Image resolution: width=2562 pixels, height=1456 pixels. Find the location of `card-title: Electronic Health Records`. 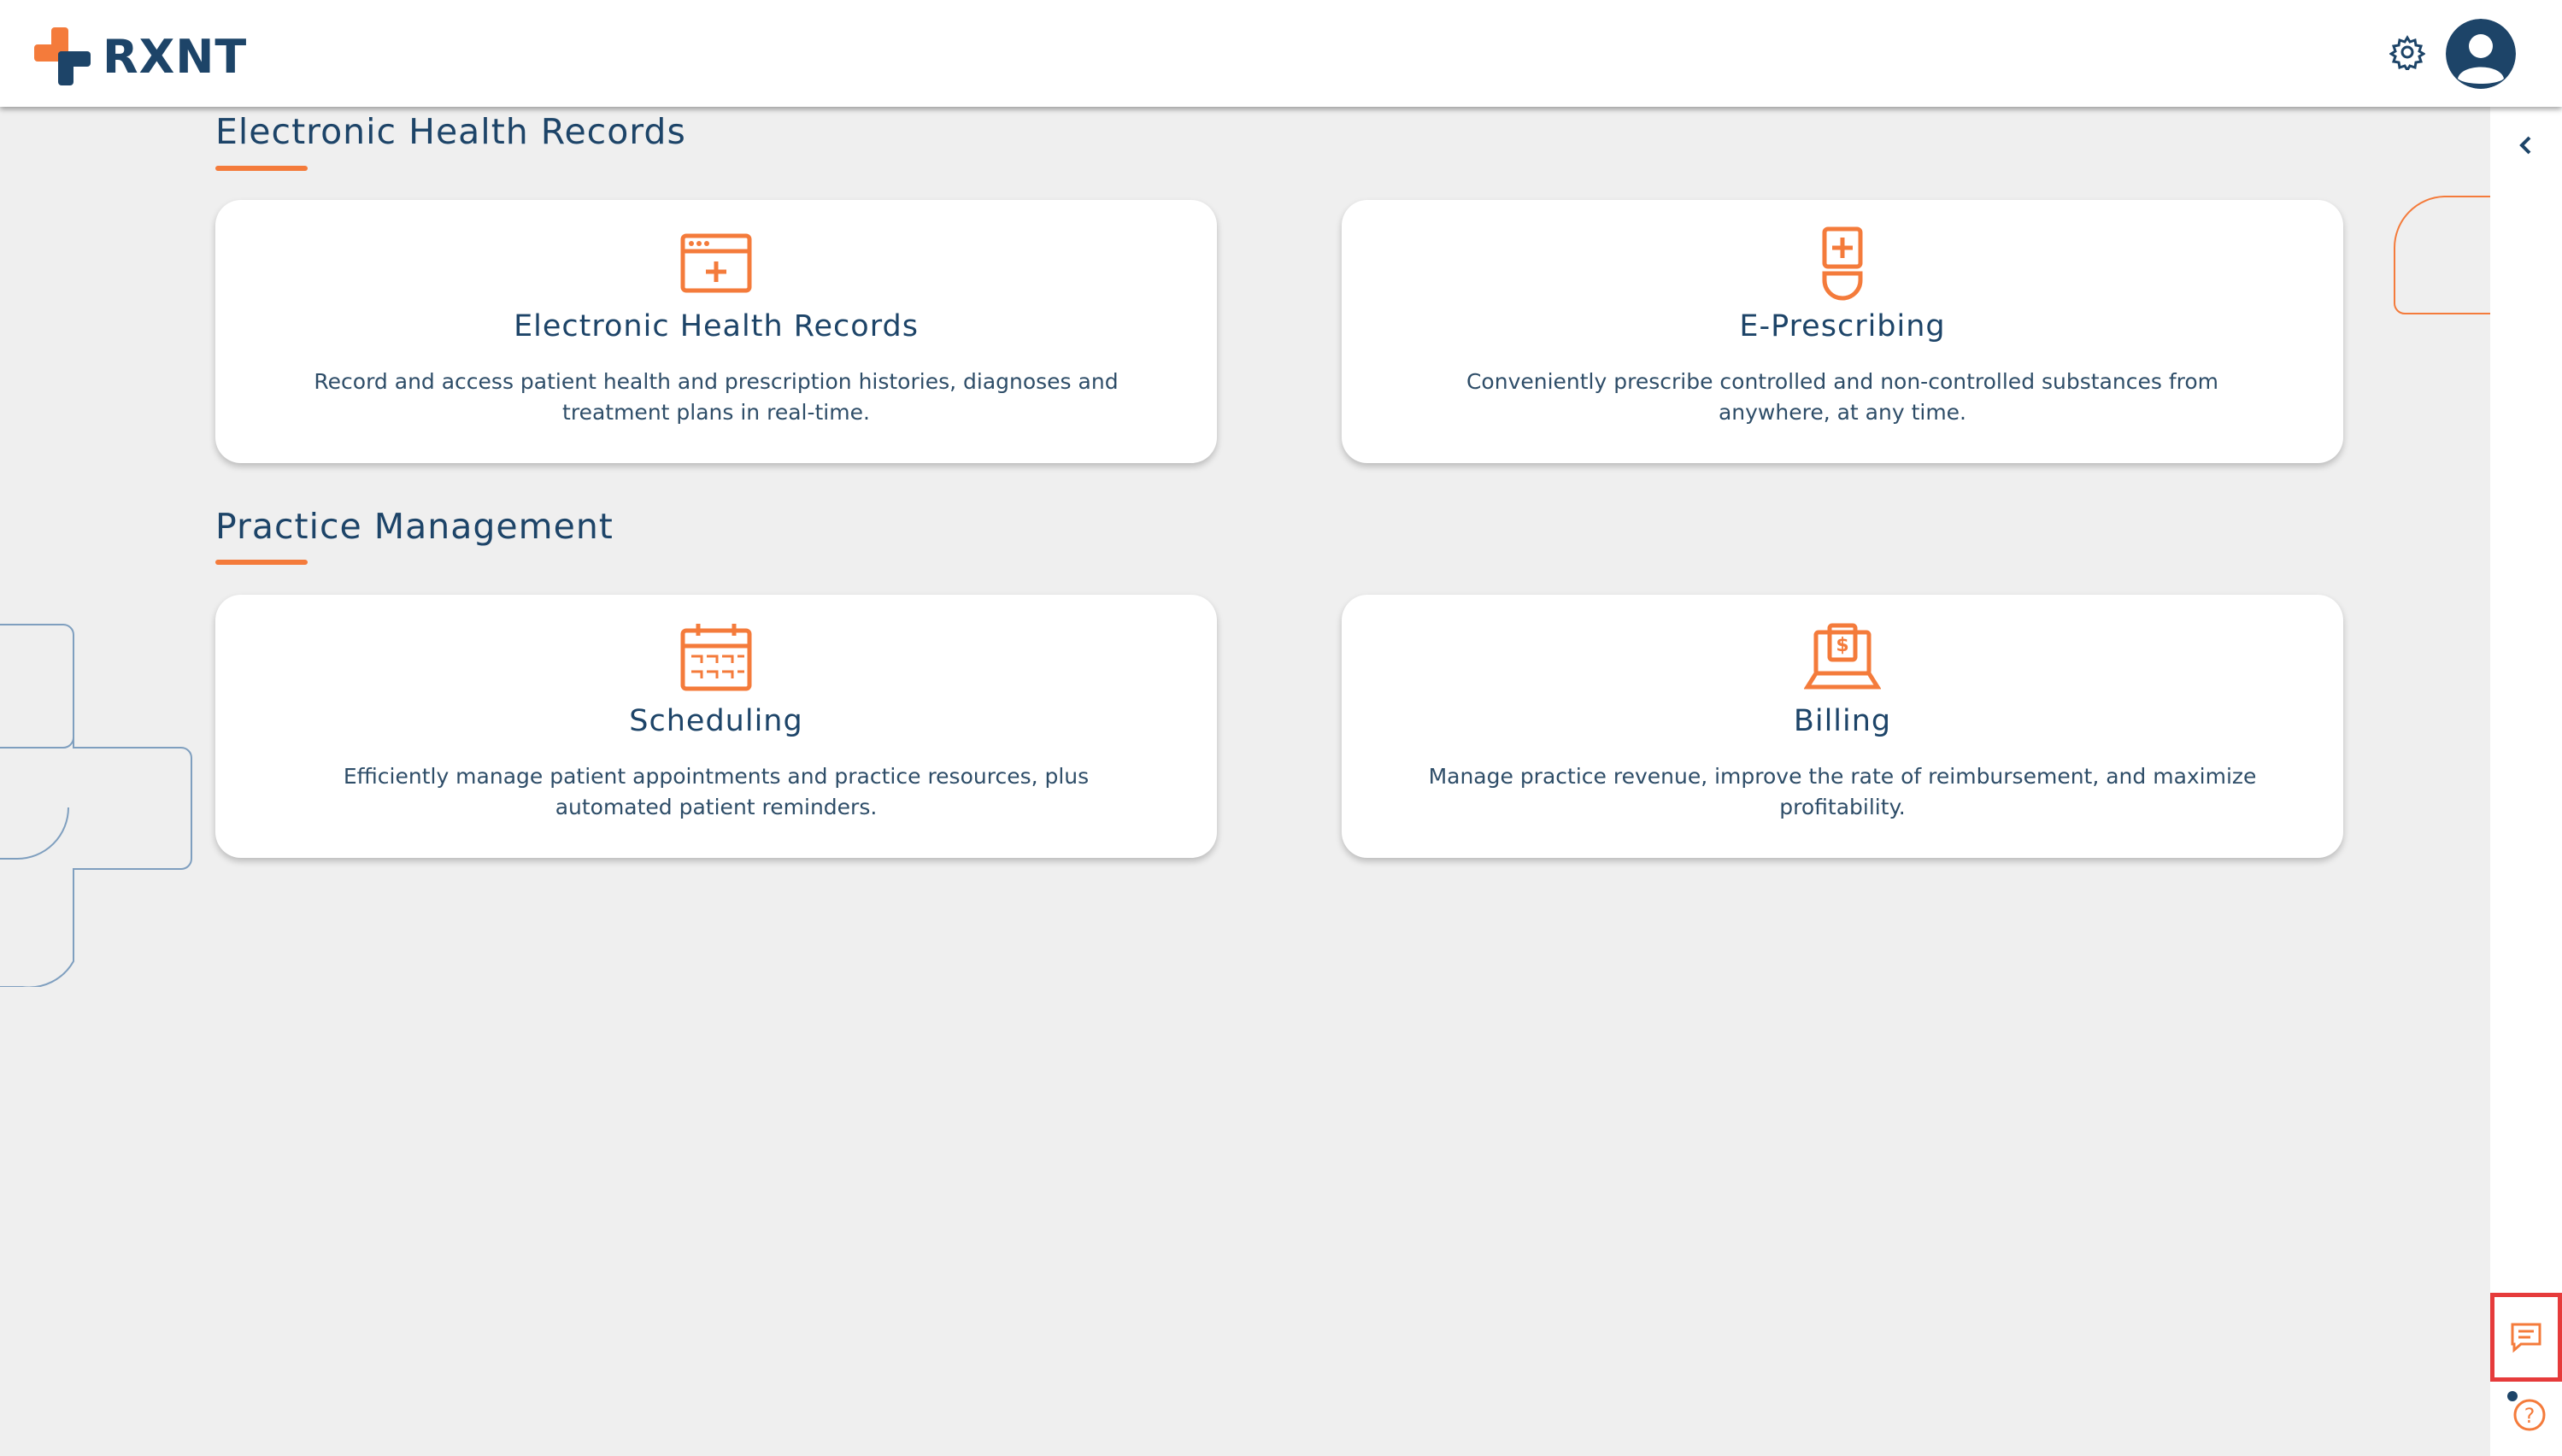

card-title: Electronic Health Records is located at coordinates (716, 326).